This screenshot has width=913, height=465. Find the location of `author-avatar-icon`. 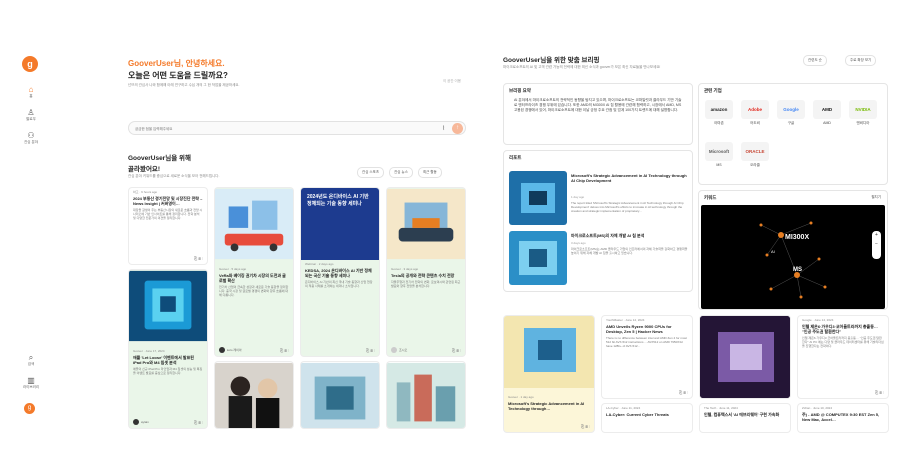

author-avatar-icon is located at coordinates (136, 422).